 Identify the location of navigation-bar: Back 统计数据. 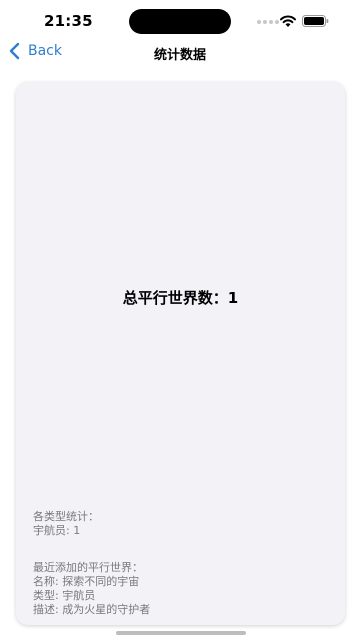
(180, 53).